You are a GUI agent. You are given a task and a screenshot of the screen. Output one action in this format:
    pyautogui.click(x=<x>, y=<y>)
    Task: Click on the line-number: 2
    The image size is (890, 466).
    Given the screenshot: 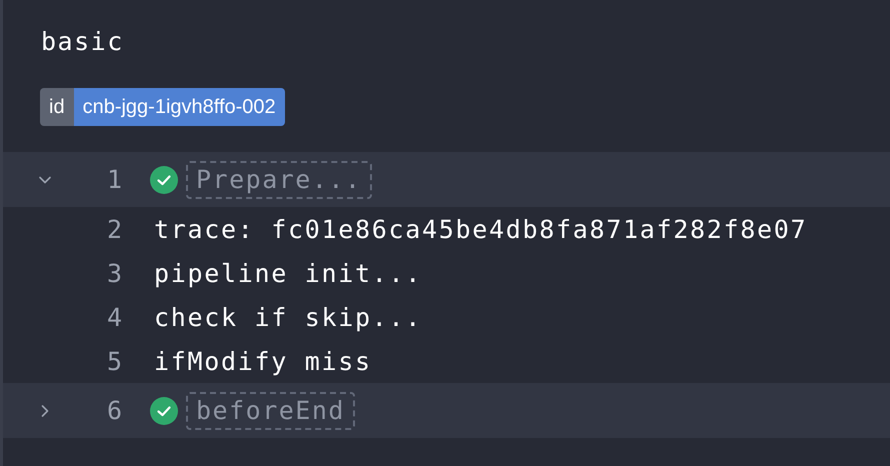 What is the action you would take?
    pyautogui.click(x=114, y=229)
    